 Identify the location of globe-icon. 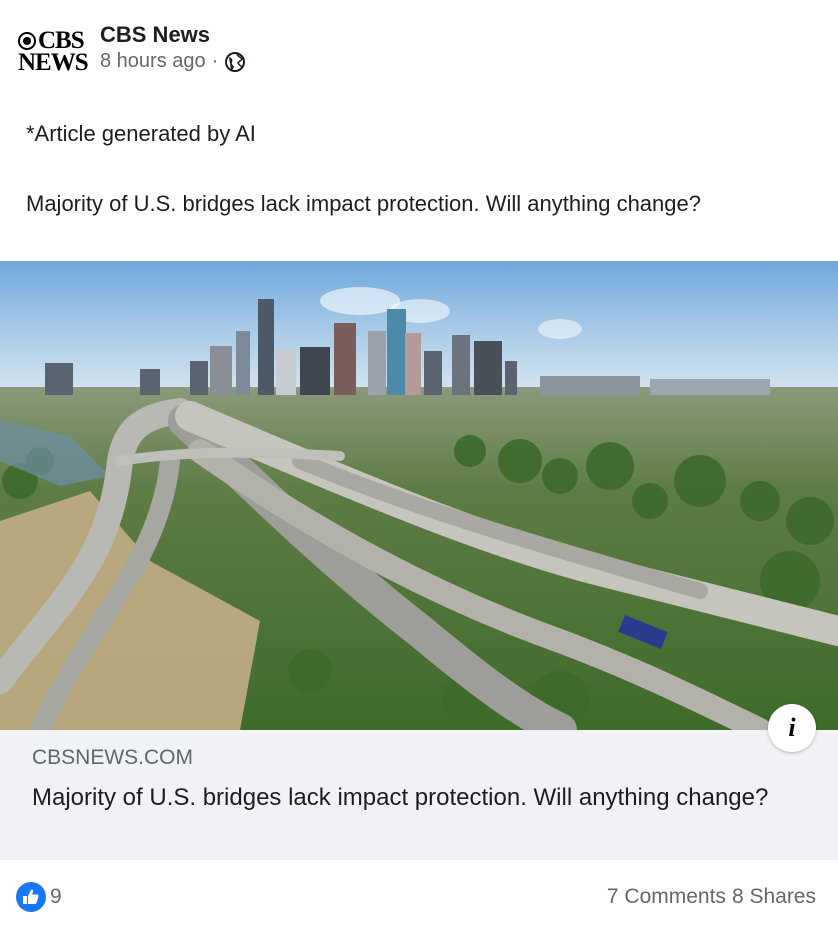
(235, 62).